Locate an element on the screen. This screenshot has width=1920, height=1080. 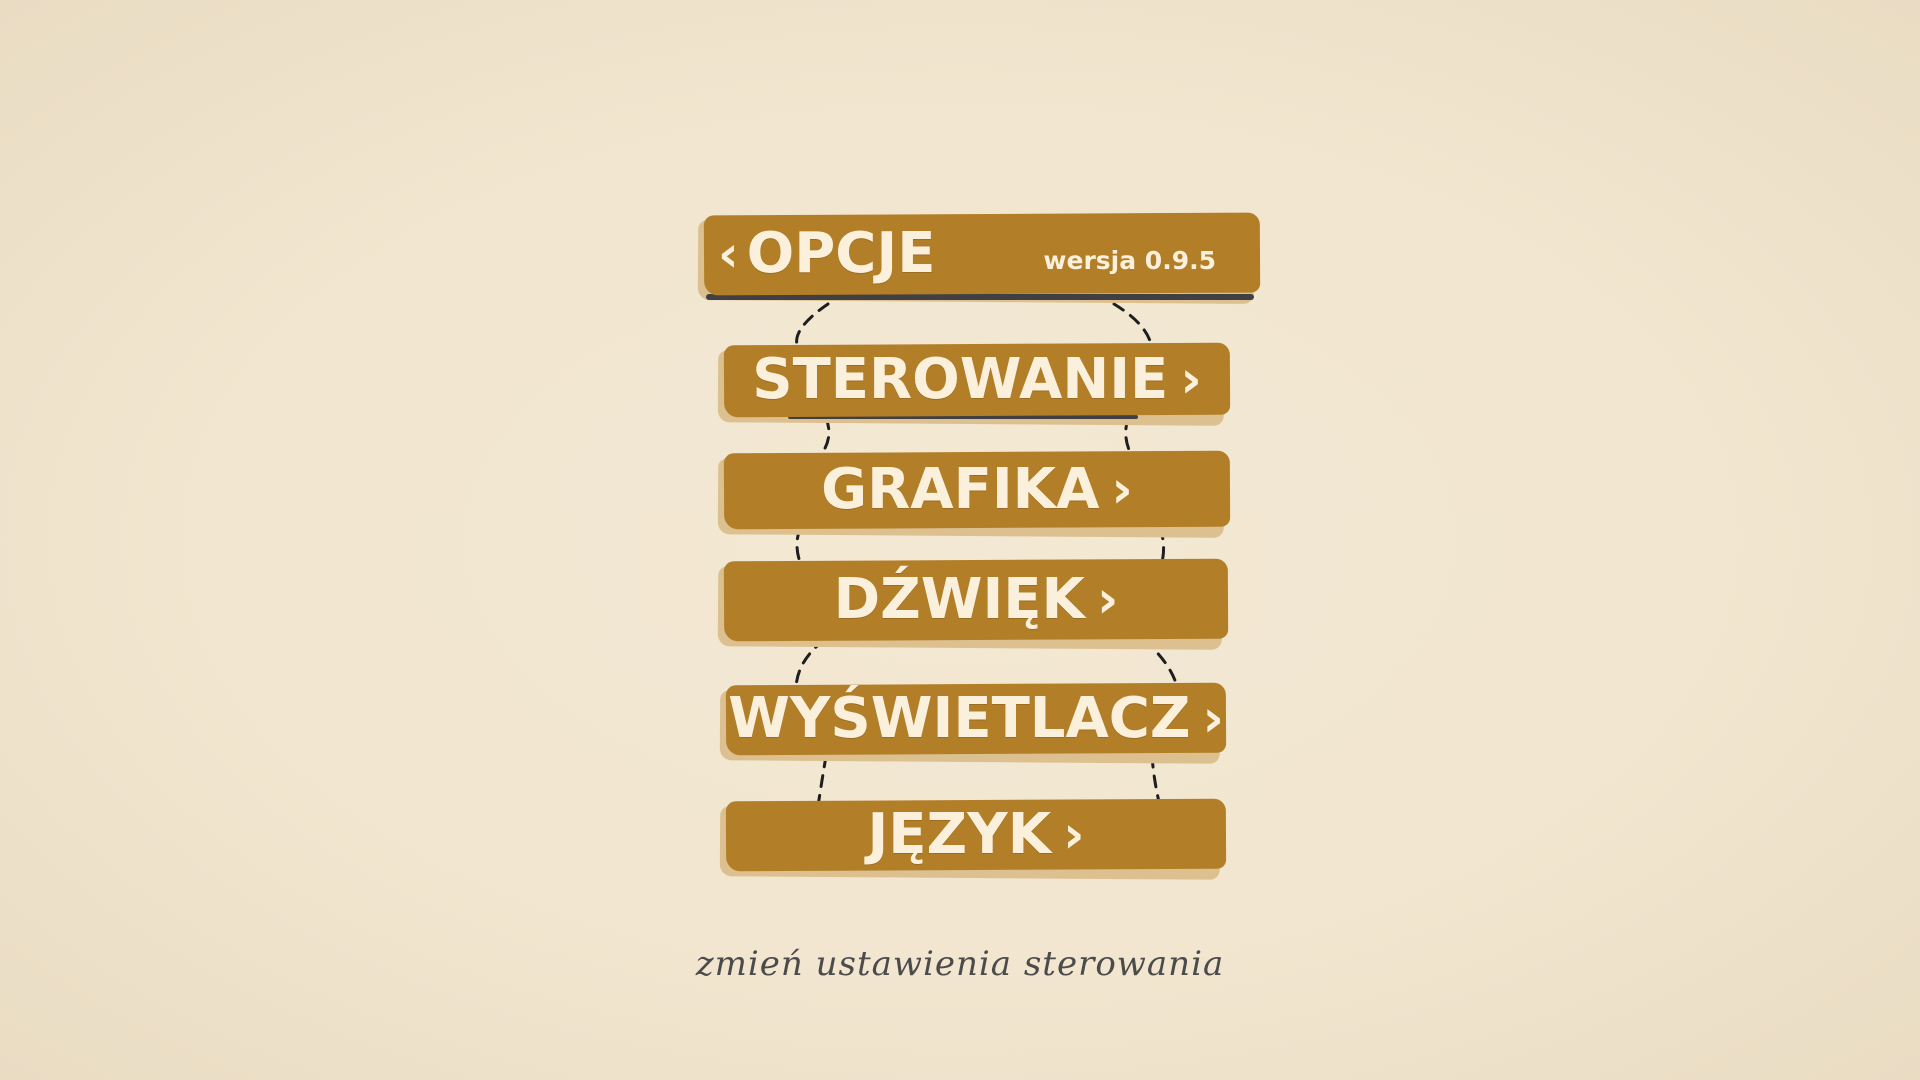
rope-decoration is located at coordinates (987, 555).